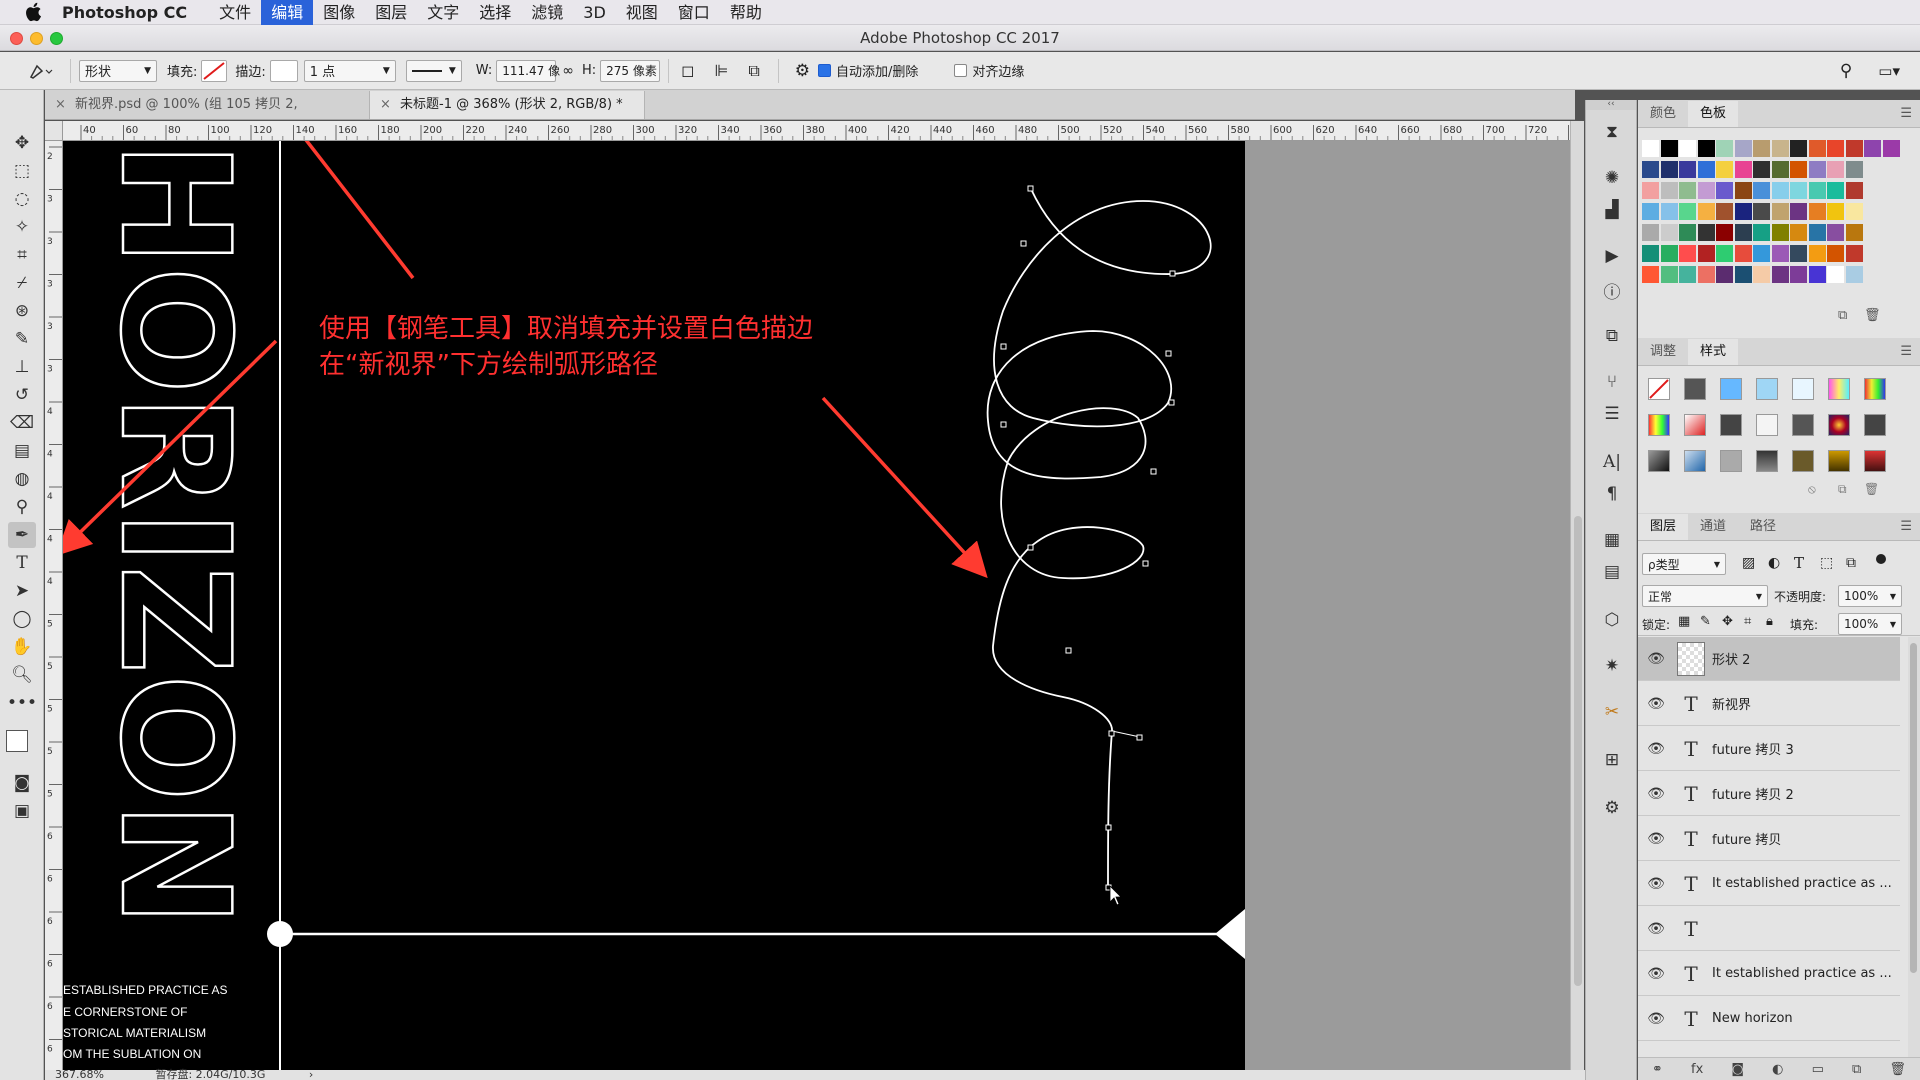 The width and height of the screenshot is (1920, 1080). Describe the element at coordinates (1663, 352) in the screenshot. I see `tab-adjustments: 调整` at that location.